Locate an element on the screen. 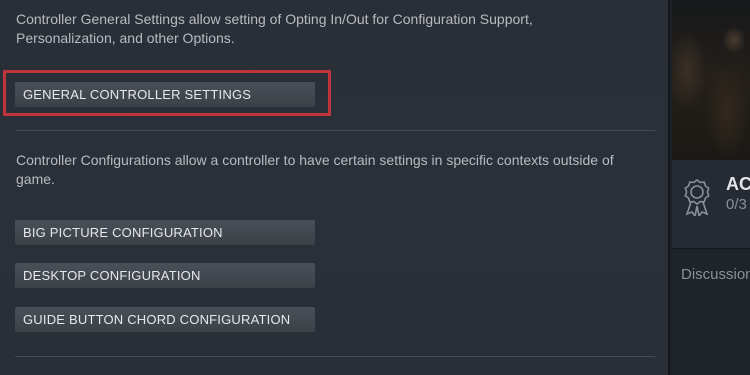 This screenshot has width=750, height=375. guide-button-chord-configuration-button: GUIDE BUTTON CHORD CONFIGURATION is located at coordinates (165, 319).